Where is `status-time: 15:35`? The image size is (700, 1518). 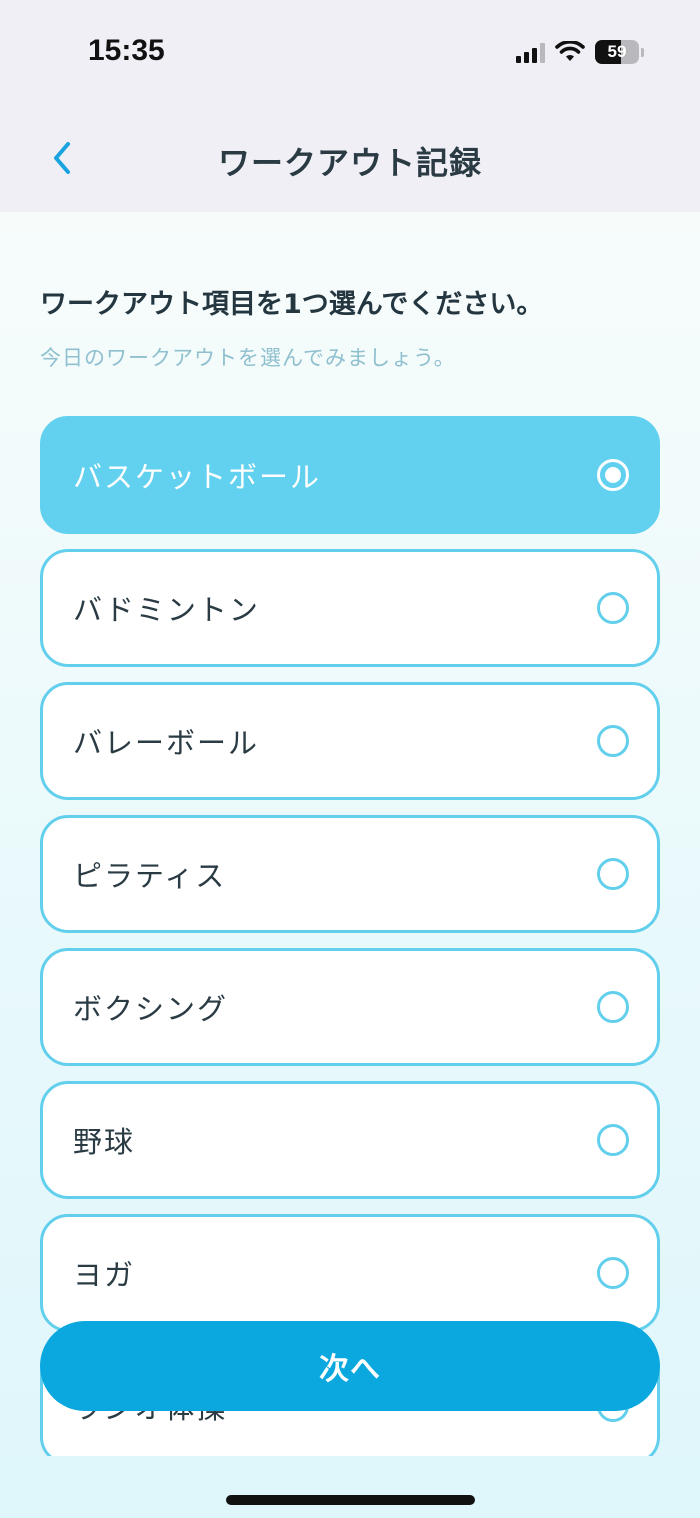
status-time: 15:35 is located at coordinates (126, 50).